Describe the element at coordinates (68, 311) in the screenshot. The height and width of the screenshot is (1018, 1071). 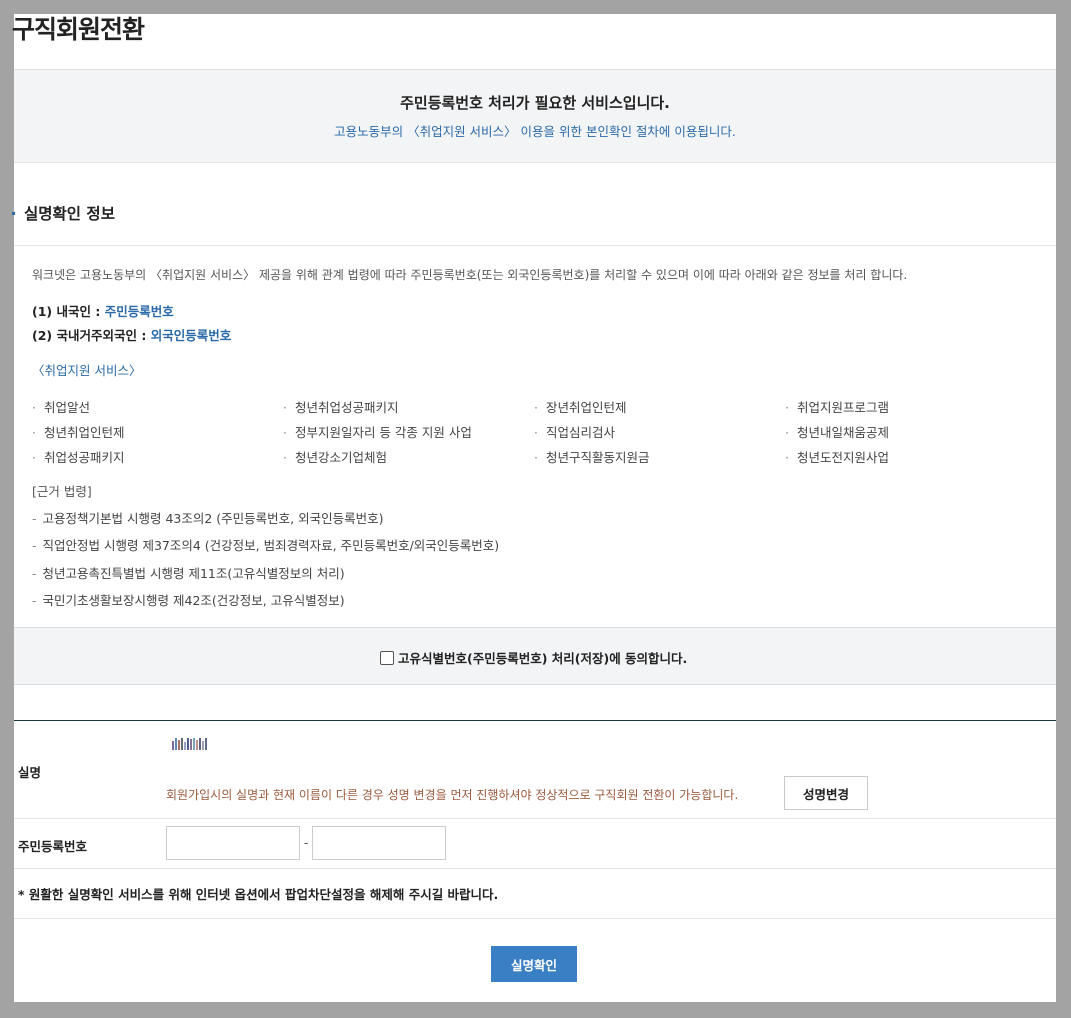
I see `id-type-label: (1) 내국인 :` at that location.